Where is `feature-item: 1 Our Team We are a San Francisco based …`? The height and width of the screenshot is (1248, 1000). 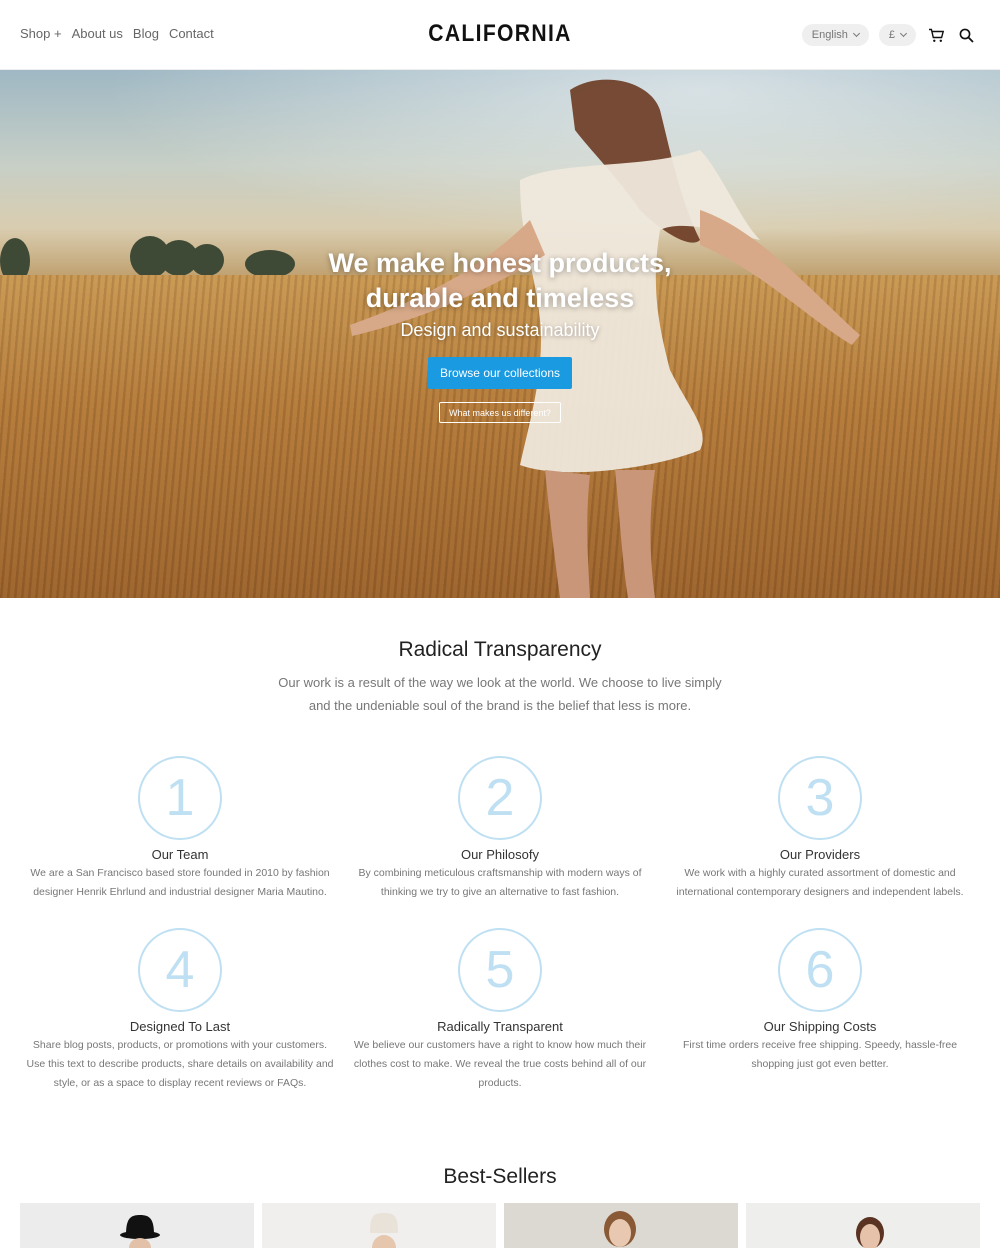
feature-item: 1 Our Team We are a San Francisco based … is located at coordinates (180, 829).